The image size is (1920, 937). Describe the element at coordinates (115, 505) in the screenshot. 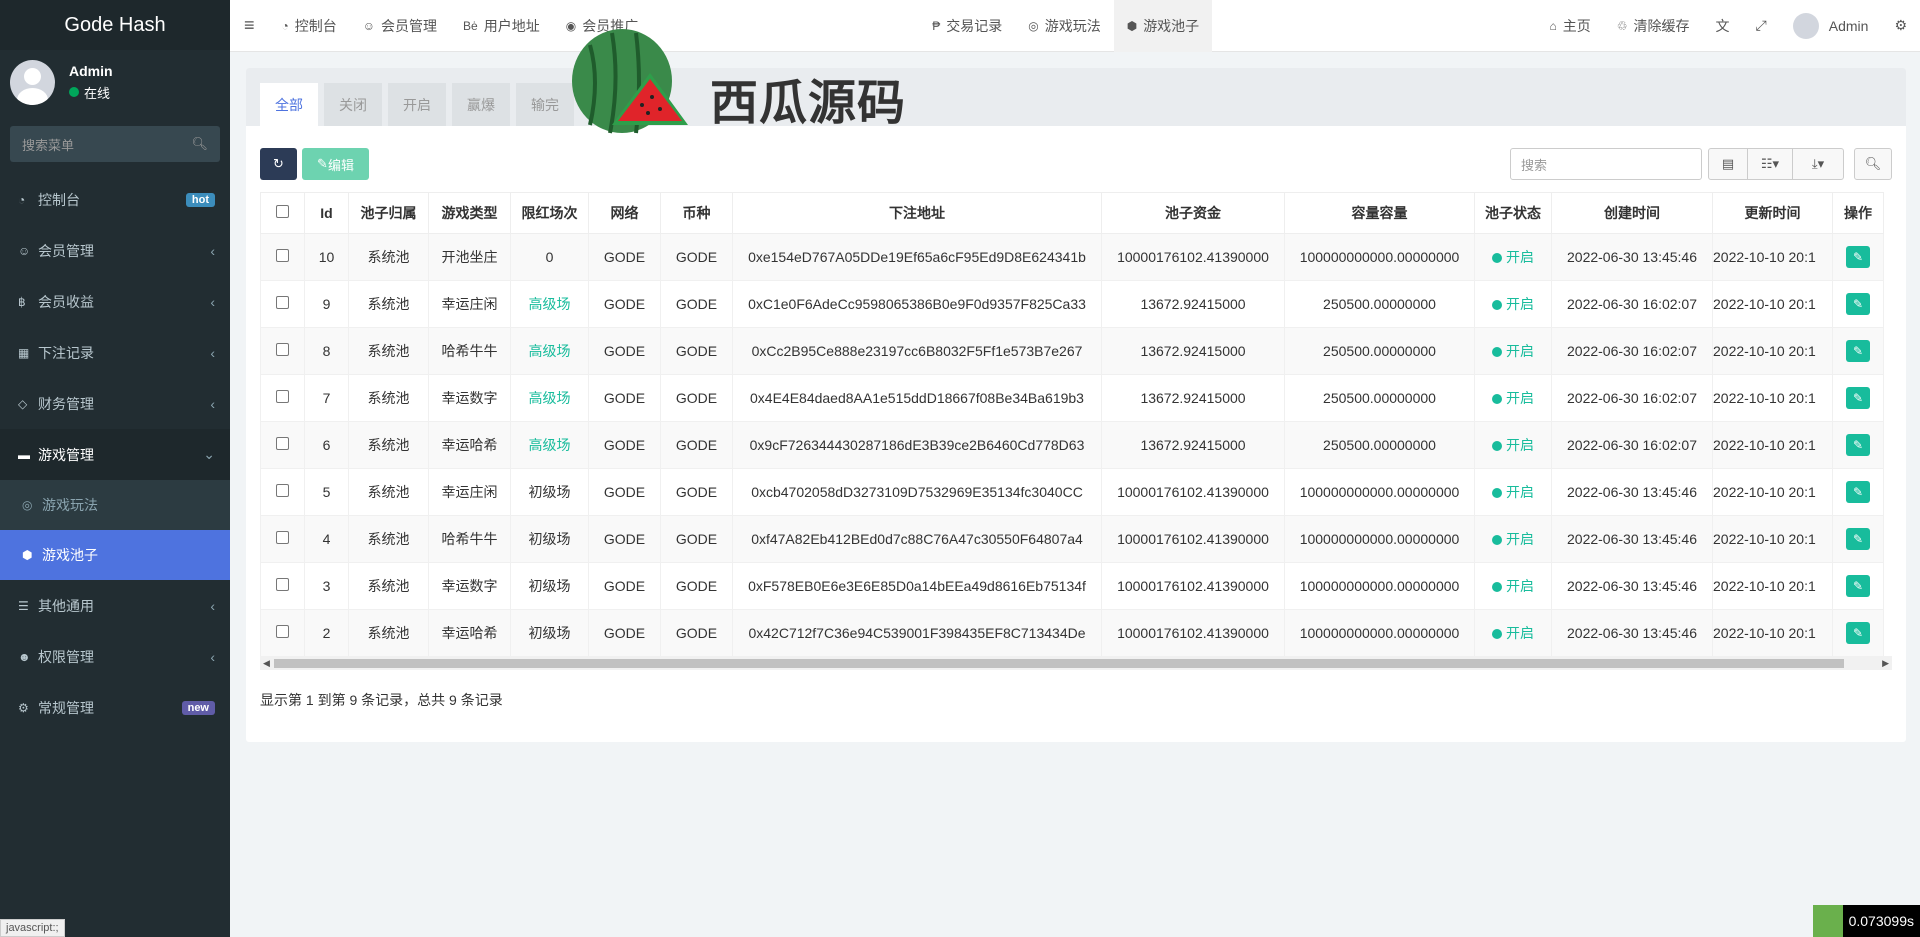

I see `sidebar-item-game-rules: ◎ 游戏玩法` at that location.